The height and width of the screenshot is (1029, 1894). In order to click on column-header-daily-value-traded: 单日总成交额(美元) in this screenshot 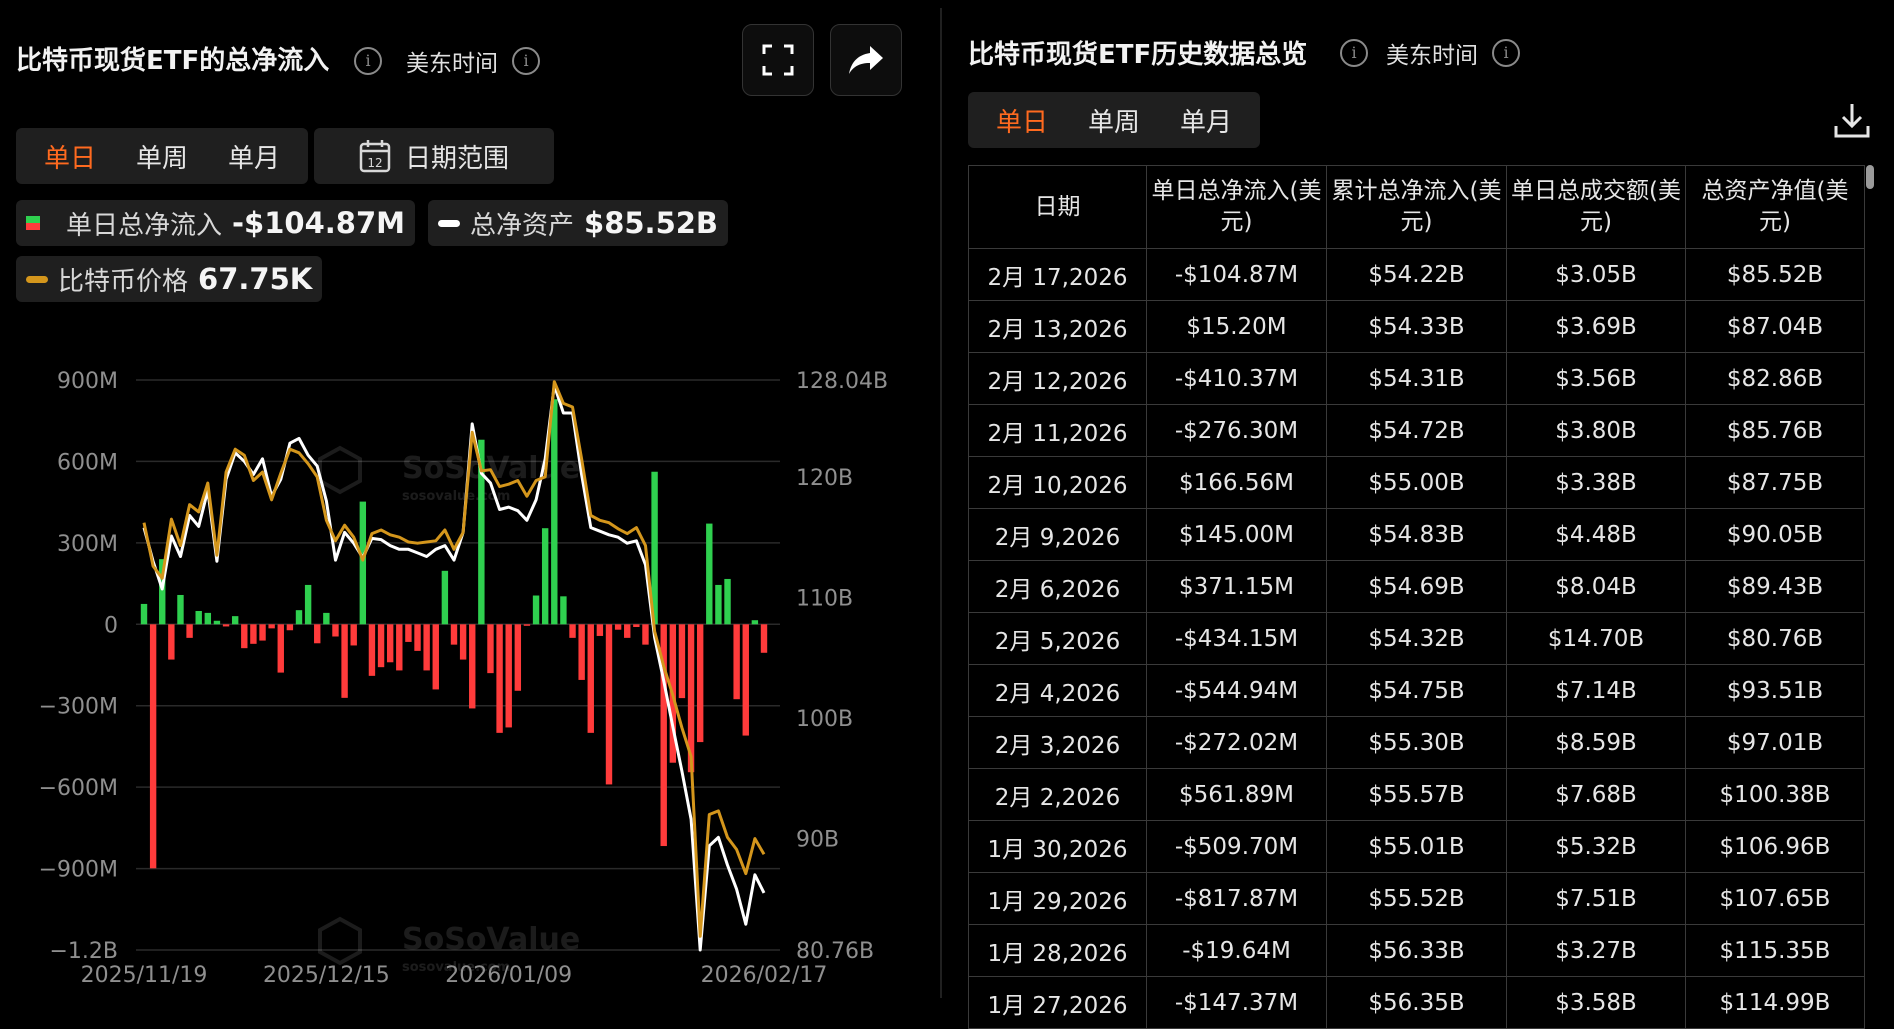, I will do `click(1596, 207)`.